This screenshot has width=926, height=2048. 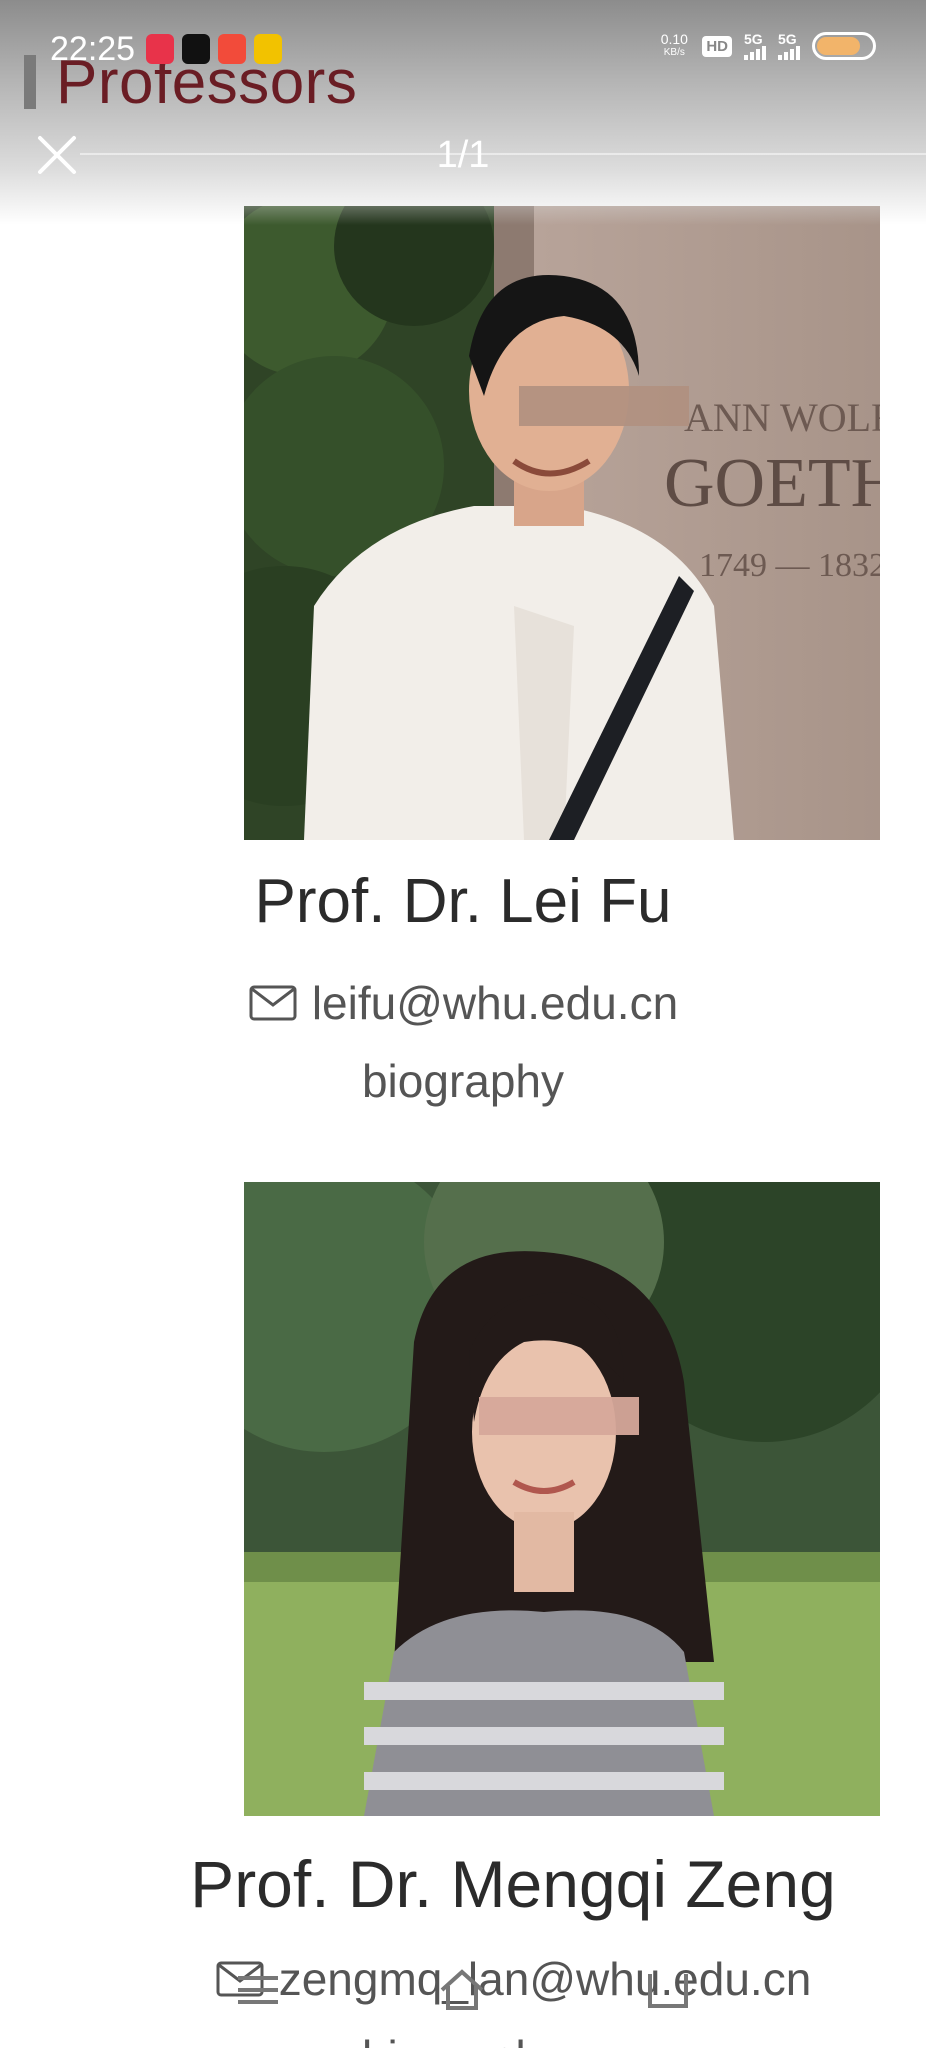 I want to click on svg-text: 1749 — 1832, so click(x=789, y=565).